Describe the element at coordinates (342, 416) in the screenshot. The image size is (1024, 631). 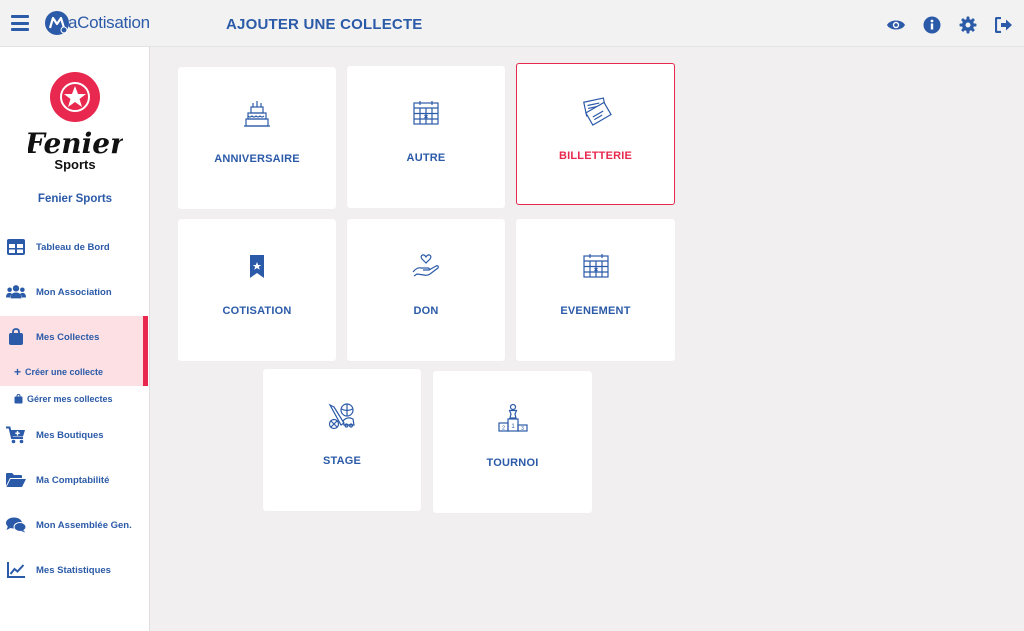
I see `sports-equipment-icon` at that location.